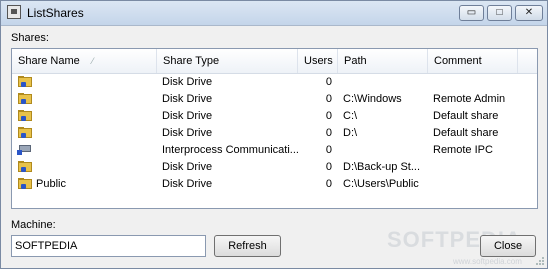 The image size is (548, 269). What do you see at coordinates (473, 61) in the screenshot?
I see `column-header-comment: Comment` at bounding box center [473, 61].